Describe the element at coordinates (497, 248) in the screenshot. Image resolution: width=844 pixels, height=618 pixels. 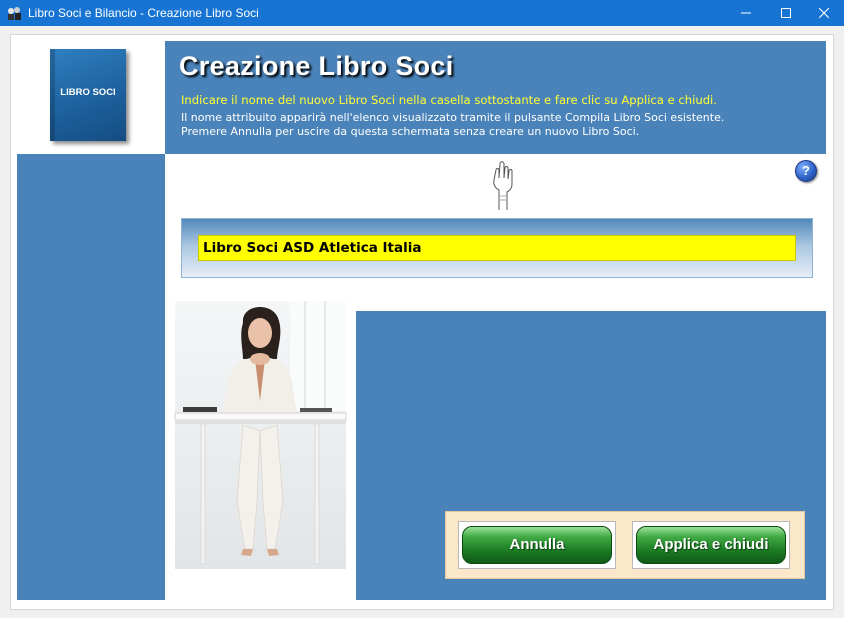
I see `libro-soci-name-input` at that location.